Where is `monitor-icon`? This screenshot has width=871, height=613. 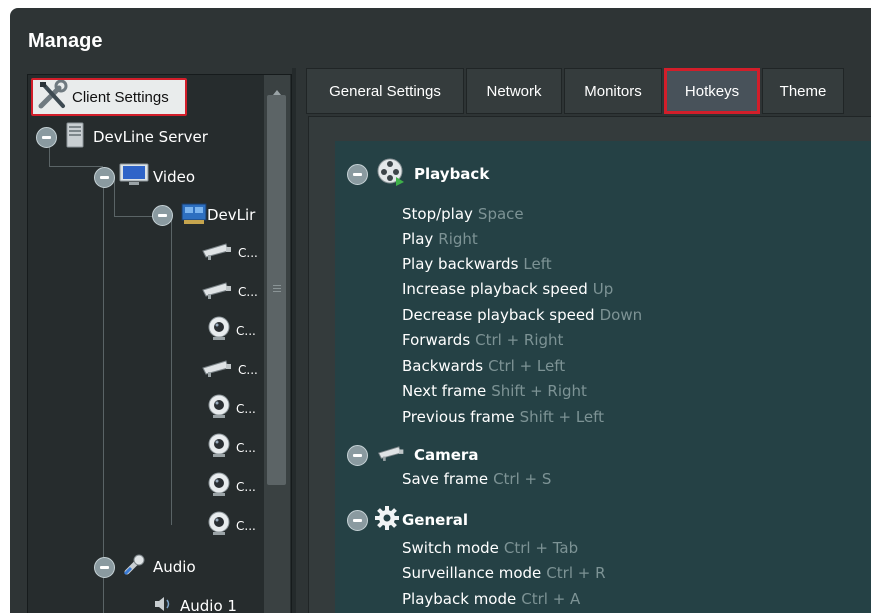 monitor-icon is located at coordinates (134, 177).